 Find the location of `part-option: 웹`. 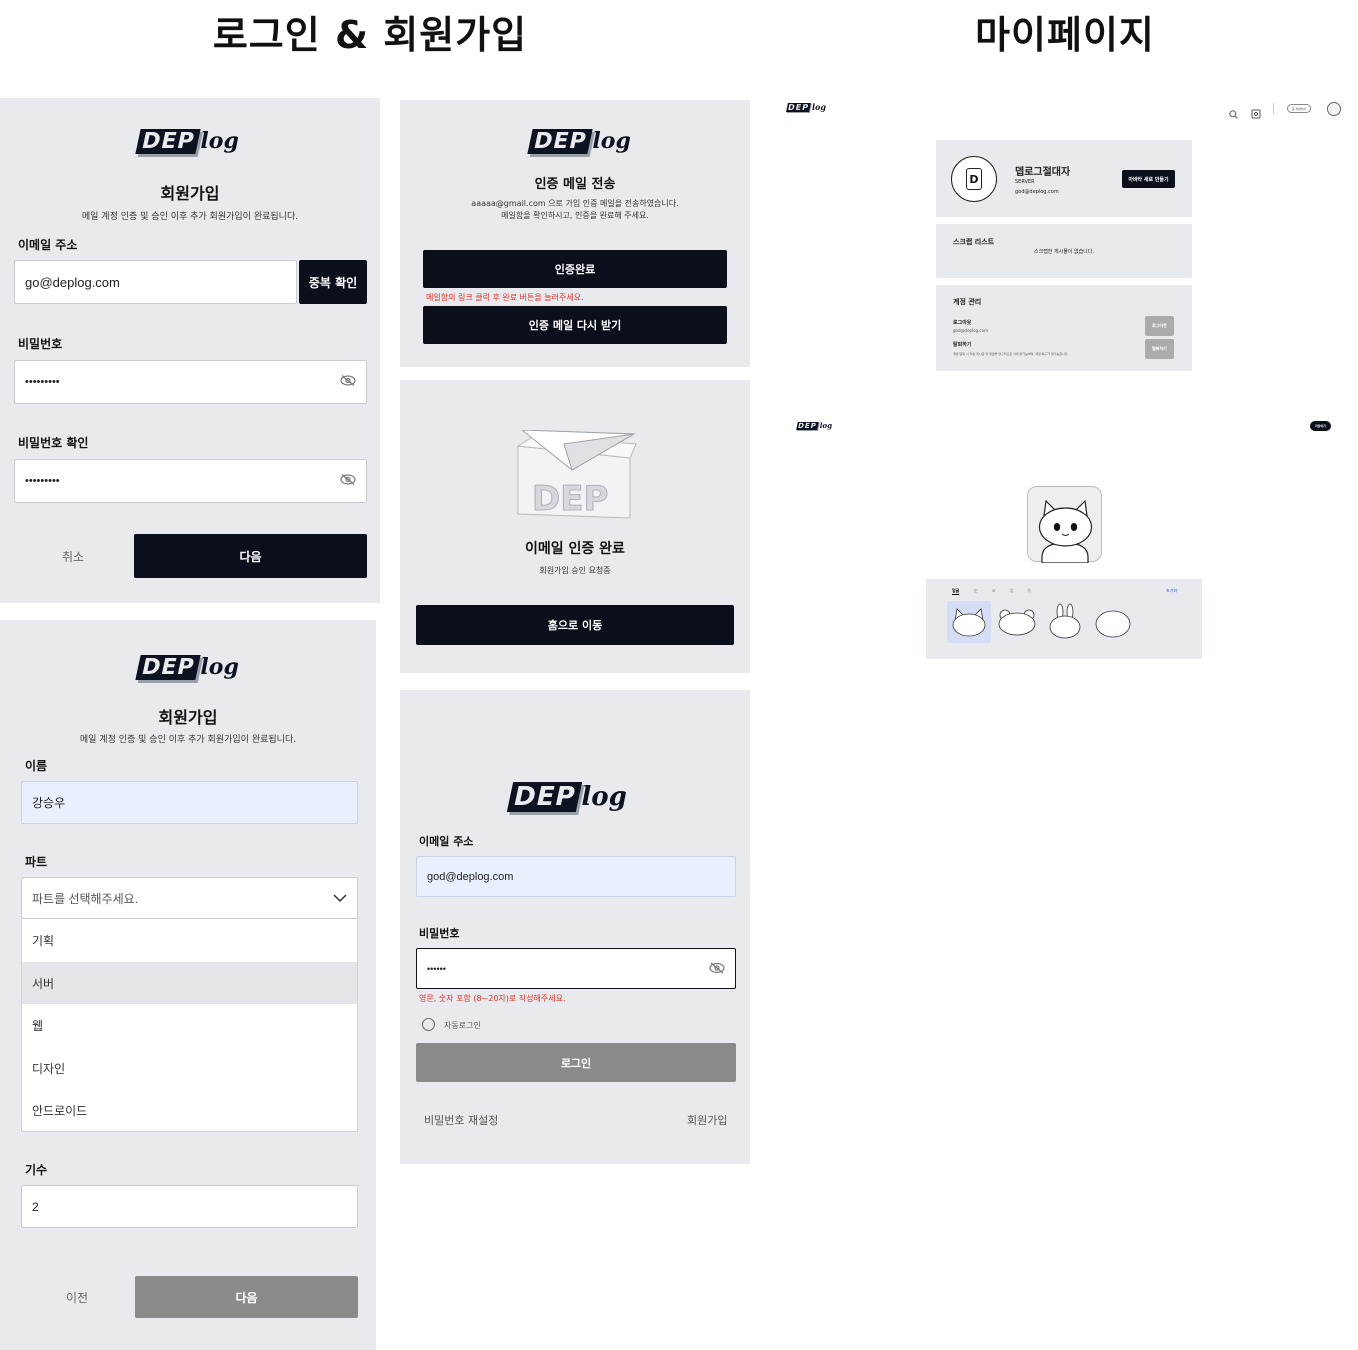

part-option: 웹 is located at coordinates (189, 1025).